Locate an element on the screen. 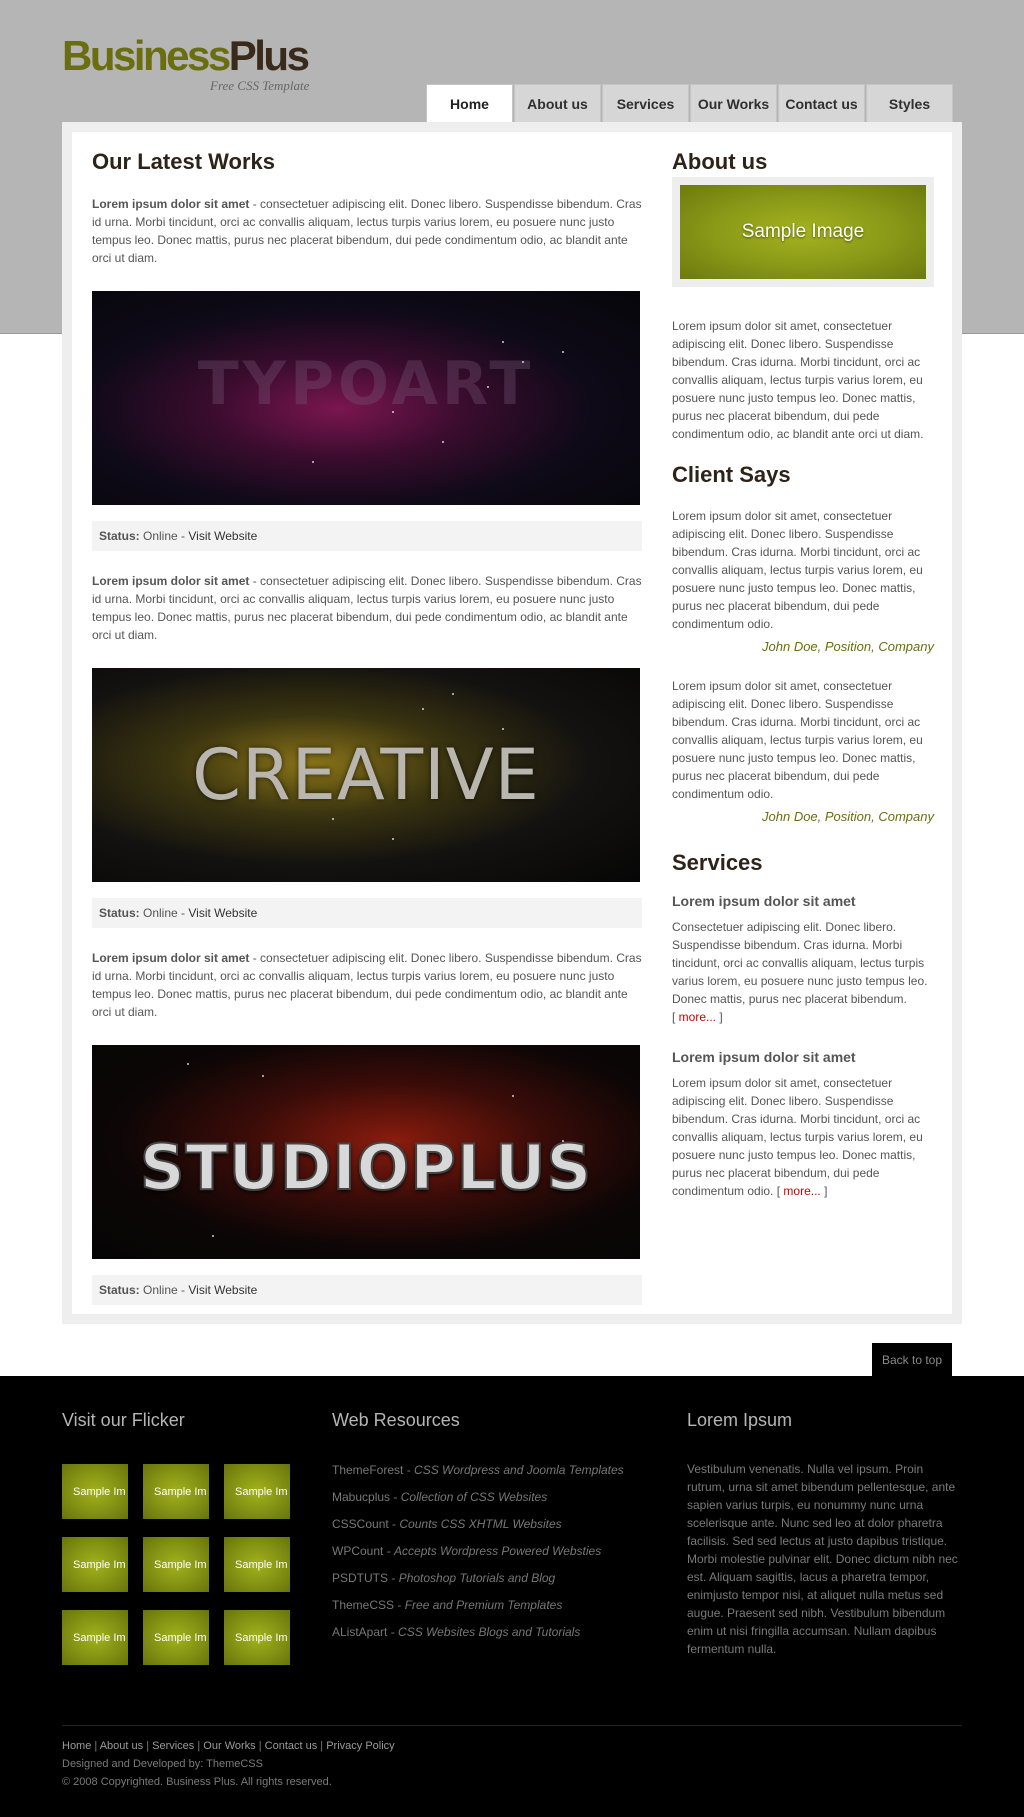  resource-item: PSDTUTS - Photoshop Tutorials and Blog is located at coordinates (492, 1578).